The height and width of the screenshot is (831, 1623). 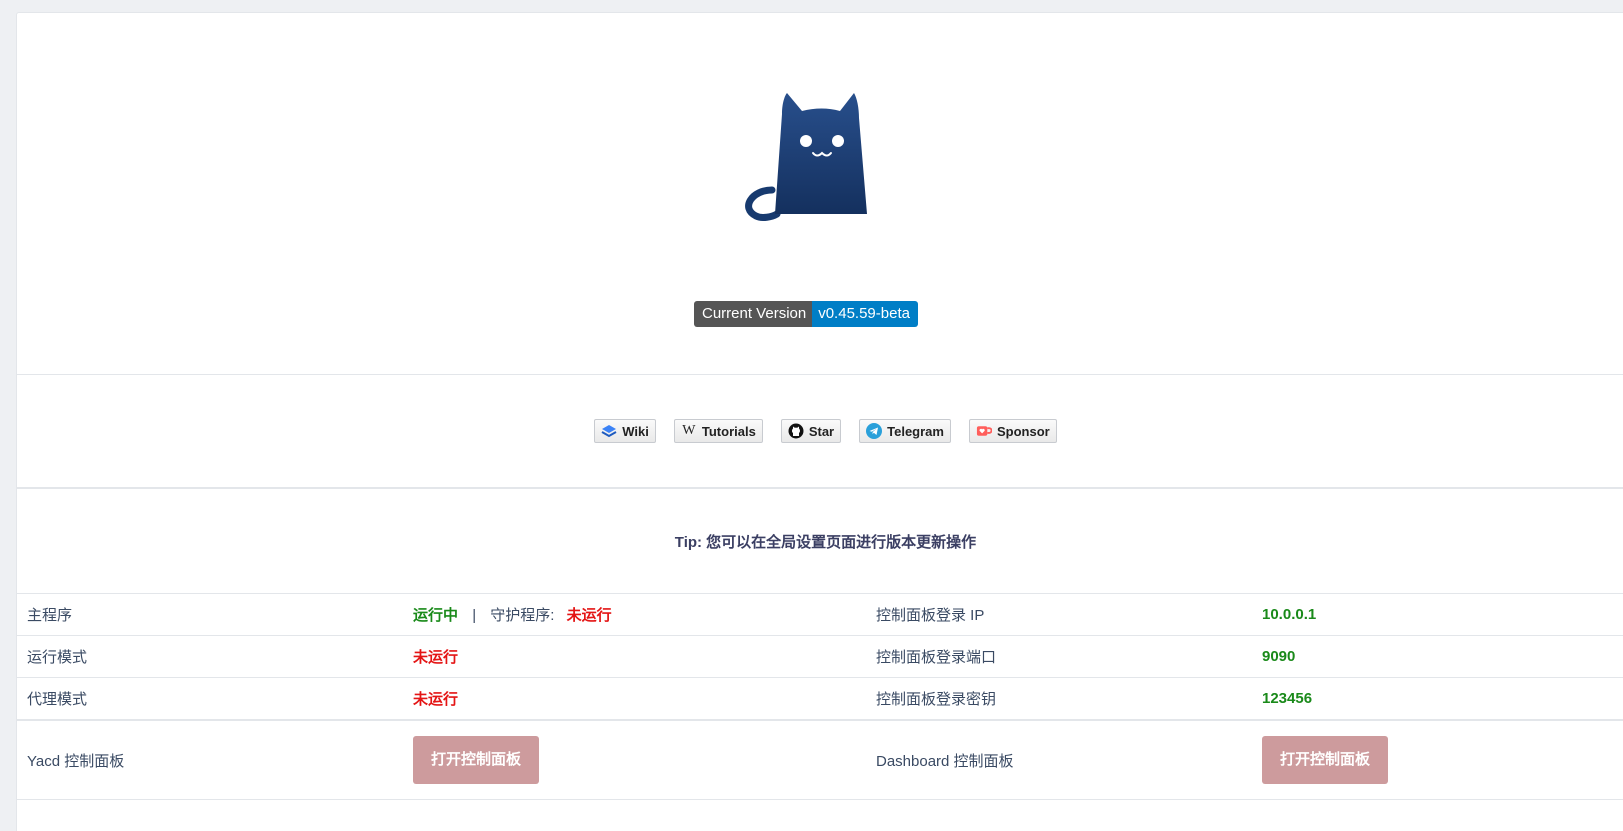 What do you see at coordinates (1437, 656) in the screenshot?
I see `panel-port-value: 9090` at bounding box center [1437, 656].